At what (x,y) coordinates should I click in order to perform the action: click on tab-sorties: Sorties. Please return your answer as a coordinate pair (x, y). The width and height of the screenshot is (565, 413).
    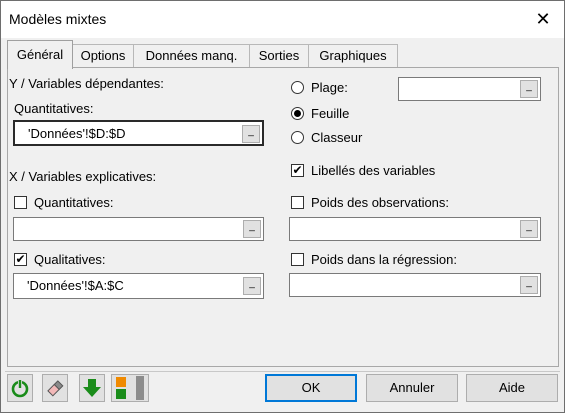
    Looking at the image, I should click on (279, 55).